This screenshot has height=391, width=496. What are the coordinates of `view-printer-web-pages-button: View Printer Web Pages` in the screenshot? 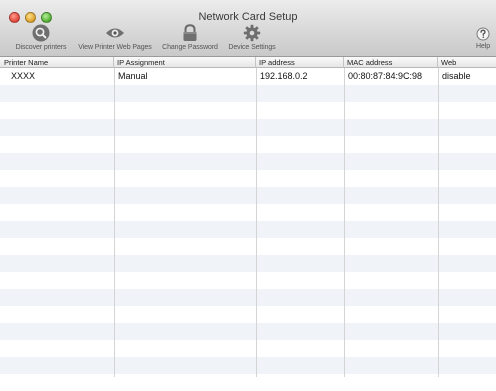 It's located at (115, 39).